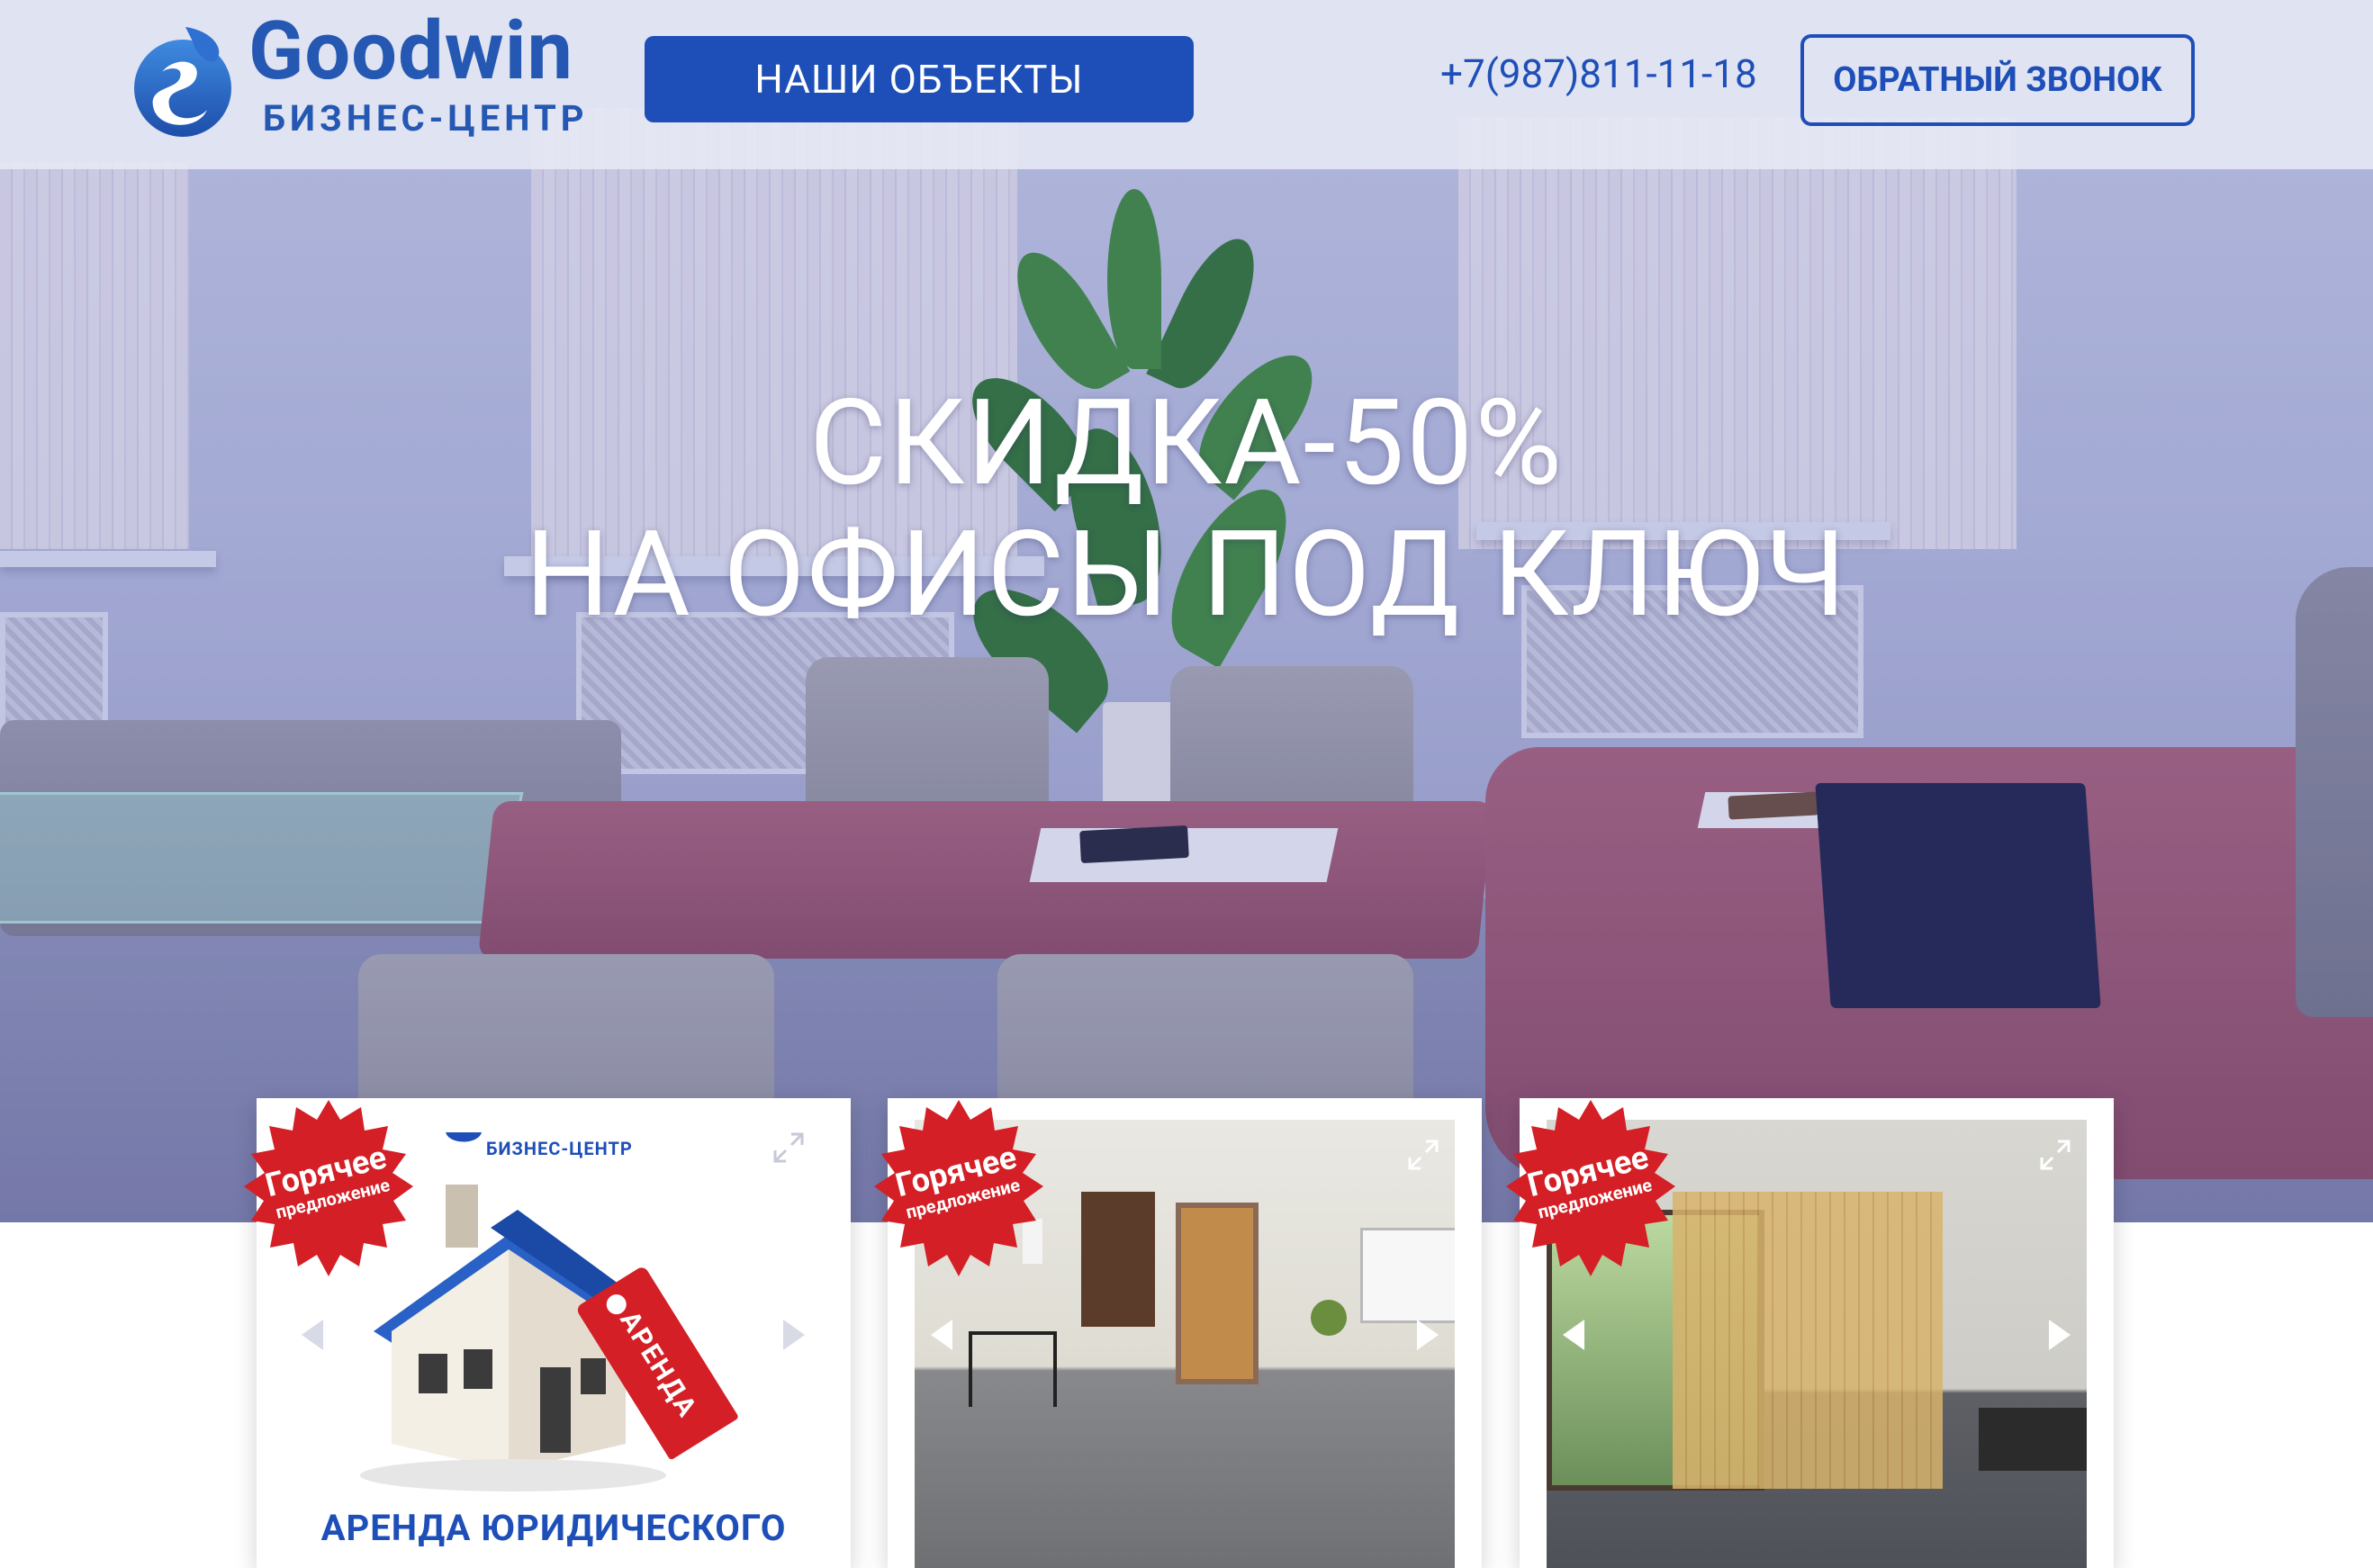  I want to click on callback-button: ОБРАТНЫЙ ЗВОНОК, so click(1997, 80).